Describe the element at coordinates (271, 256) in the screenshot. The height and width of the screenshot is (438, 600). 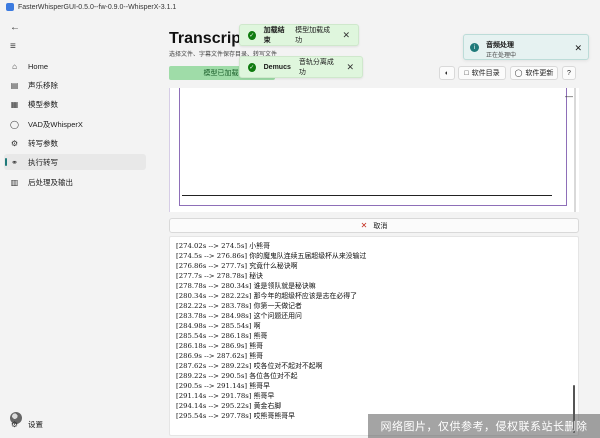
I see `log-line: [274.5s --> 276.86s] 你的魔鬼队连续五届超级杯从来没输过` at that location.